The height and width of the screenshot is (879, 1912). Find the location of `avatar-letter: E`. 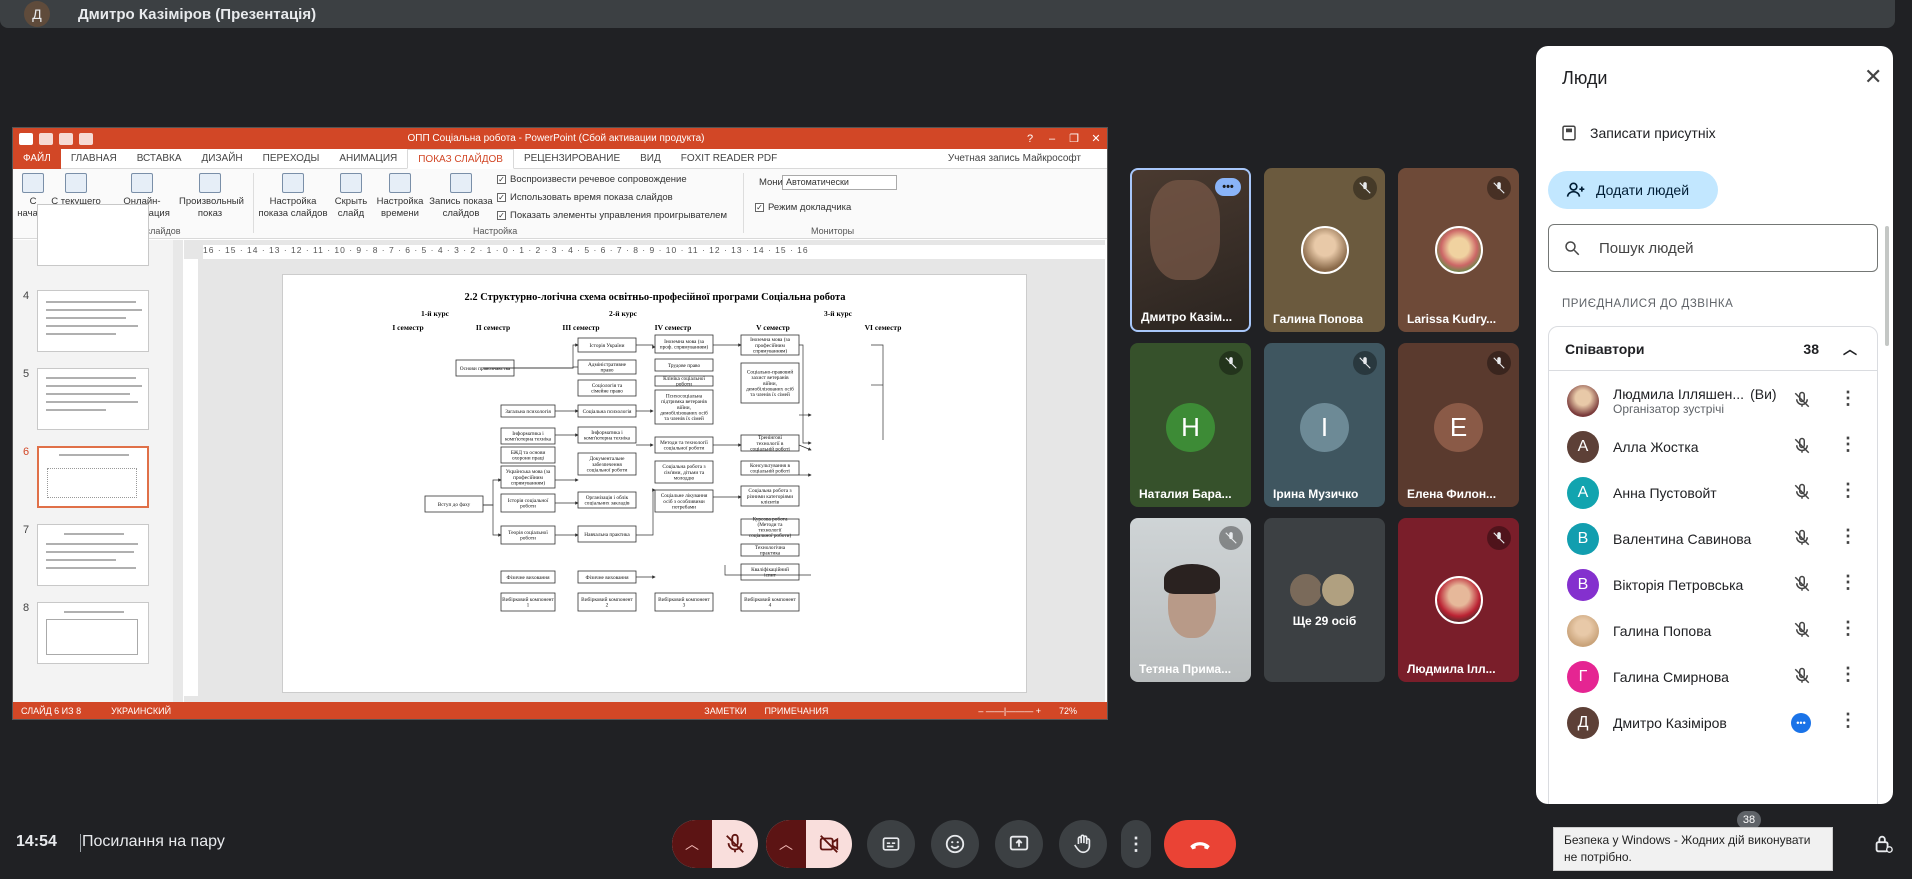

avatar-letter: E is located at coordinates (1458, 427).